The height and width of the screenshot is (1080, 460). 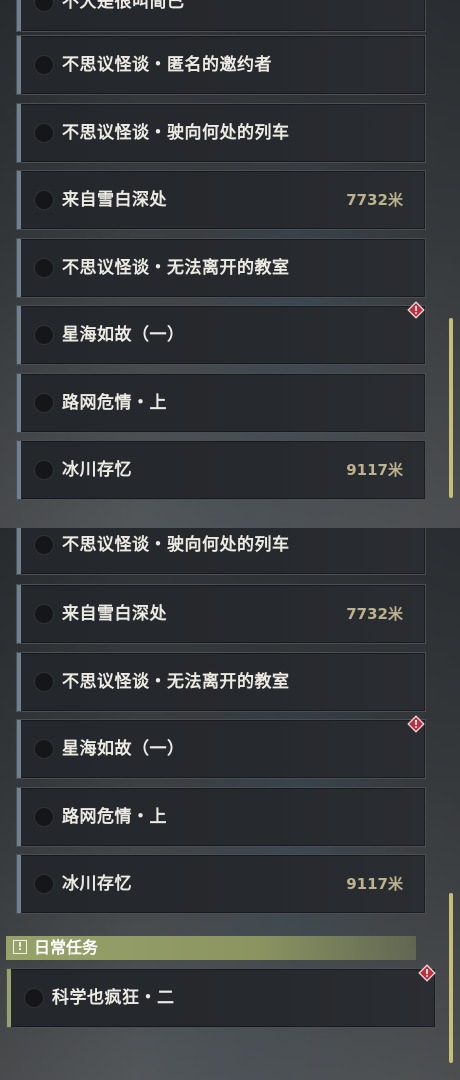 What do you see at coordinates (211, 948) in the screenshot?
I see `daily-tasks-header: ! 日常任务` at bounding box center [211, 948].